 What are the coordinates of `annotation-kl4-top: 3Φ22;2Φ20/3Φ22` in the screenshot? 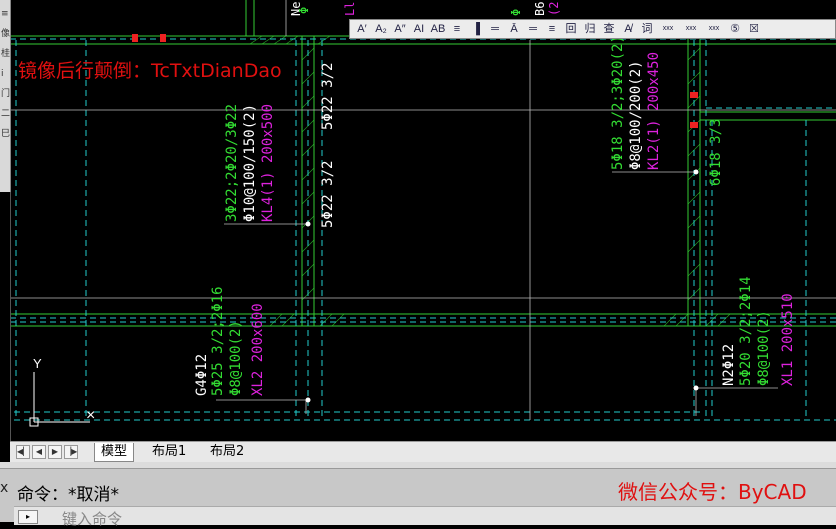 It's located at (232, 163).